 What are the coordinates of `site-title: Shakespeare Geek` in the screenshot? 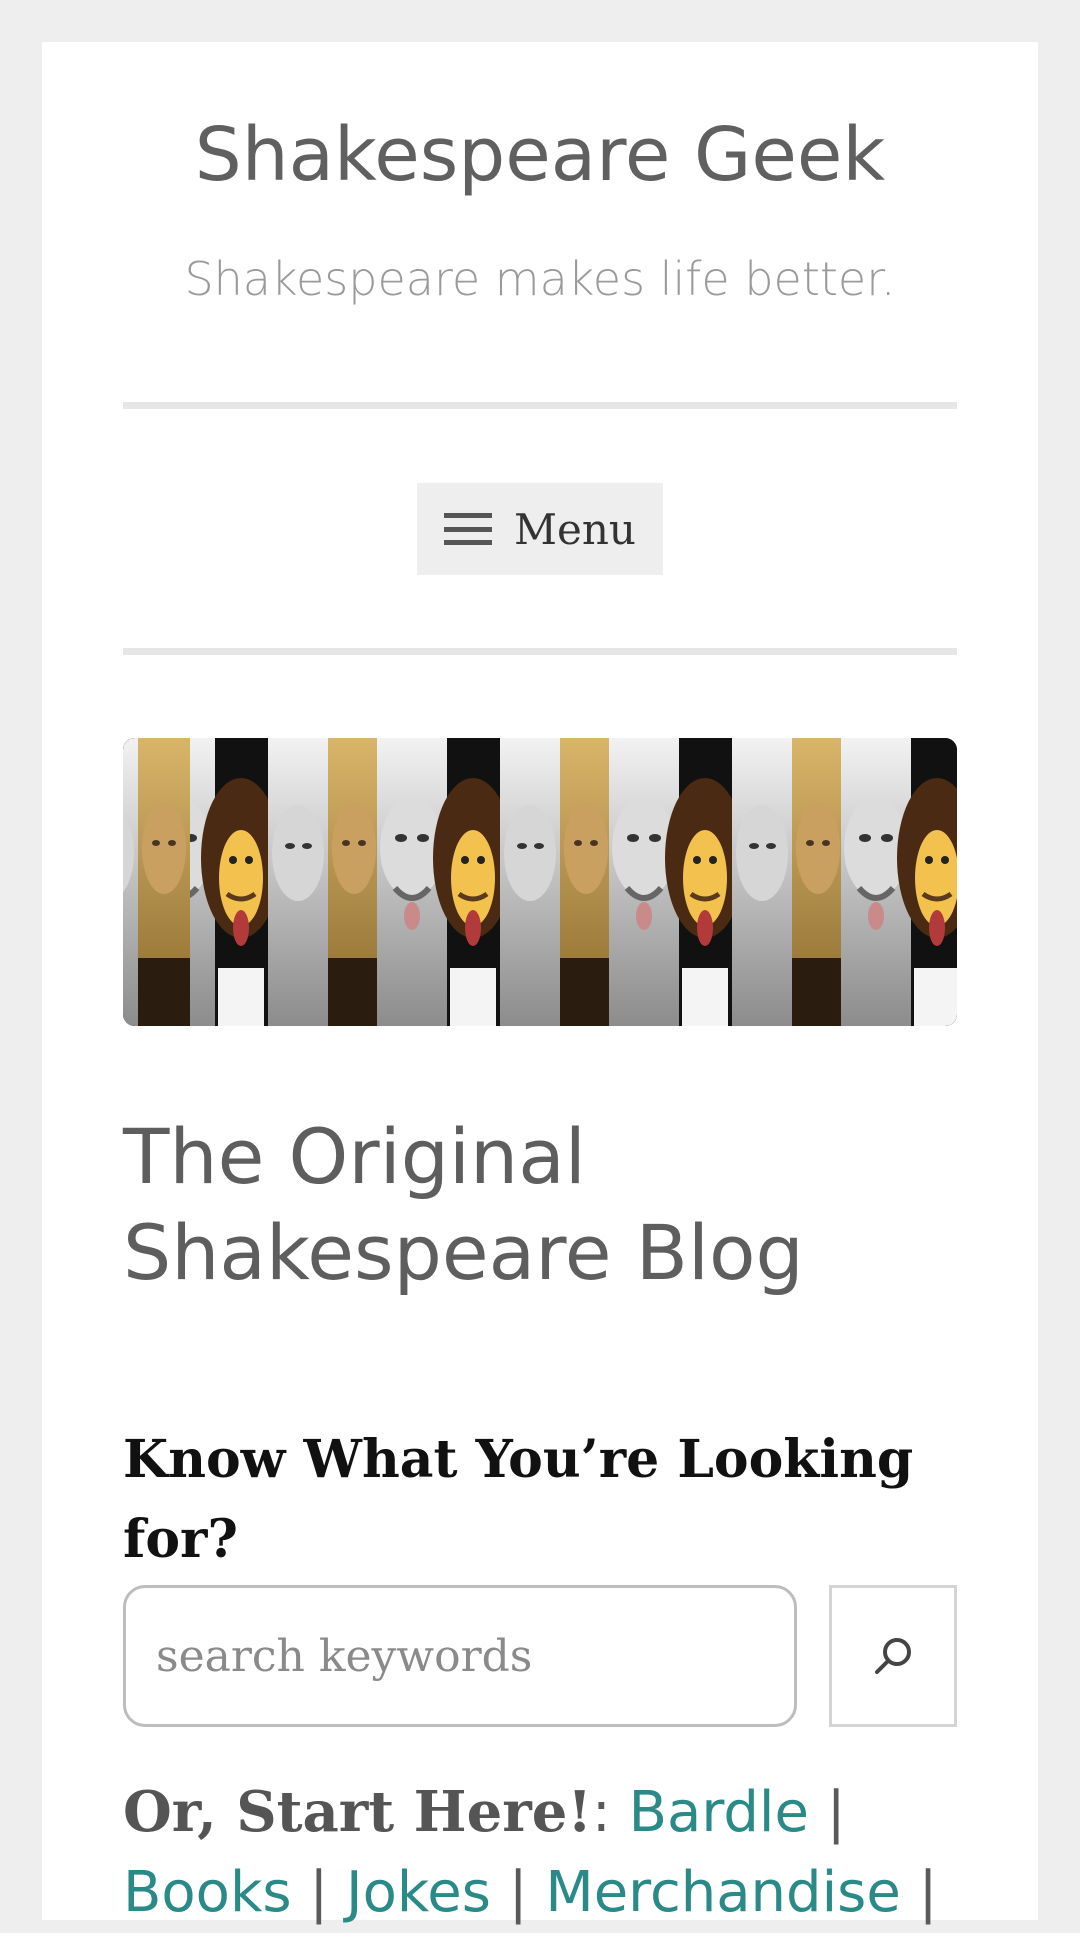 It's located at (540, 155).